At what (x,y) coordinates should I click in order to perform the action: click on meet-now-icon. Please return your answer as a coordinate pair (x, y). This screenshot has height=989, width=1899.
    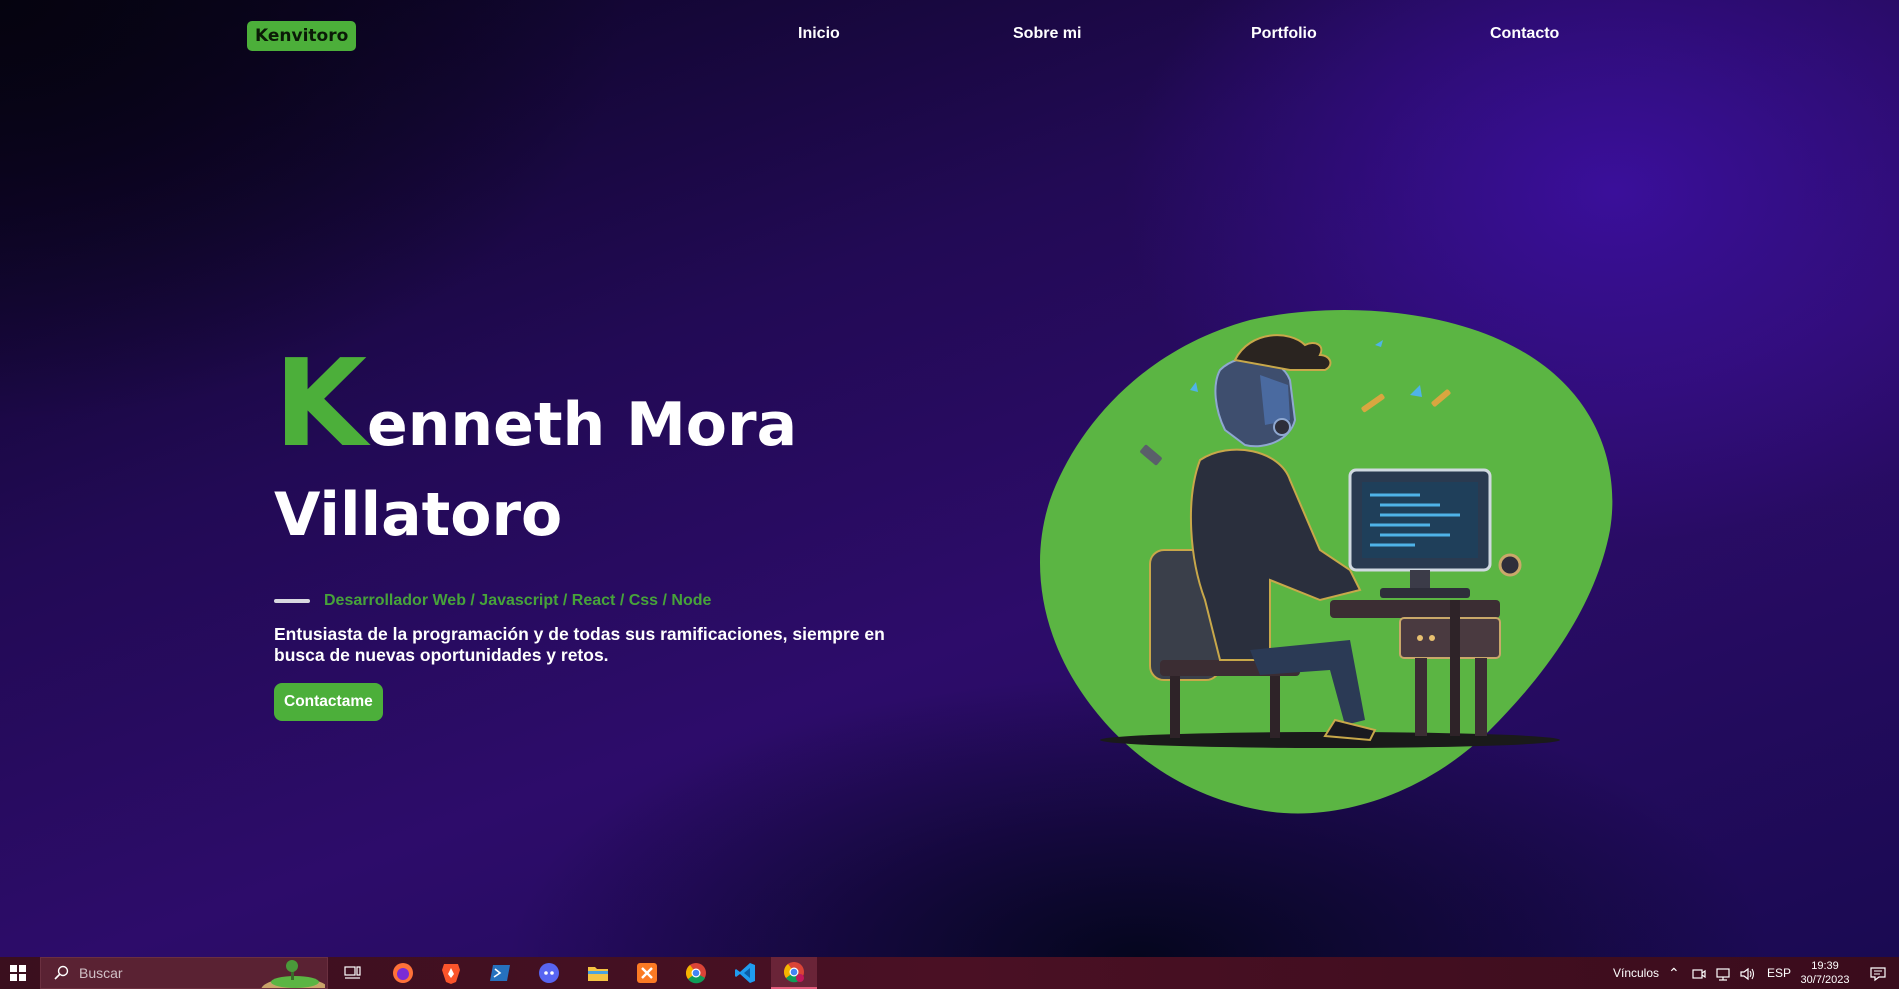
    Looking at the image, I should click on (1699, 973).